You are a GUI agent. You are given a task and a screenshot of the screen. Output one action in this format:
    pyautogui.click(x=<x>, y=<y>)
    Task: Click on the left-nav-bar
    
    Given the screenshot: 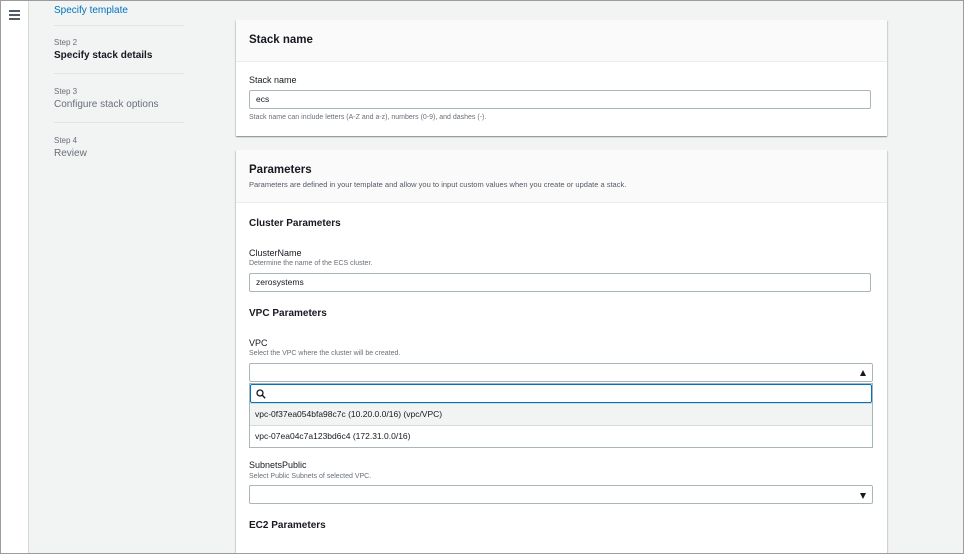 What is the action you would take?
    pyautogui.click(x=15, y=277)
    